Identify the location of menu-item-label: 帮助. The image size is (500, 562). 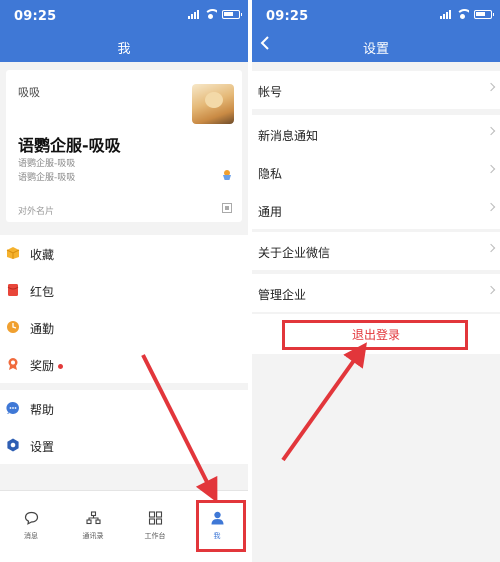
(42, 410).